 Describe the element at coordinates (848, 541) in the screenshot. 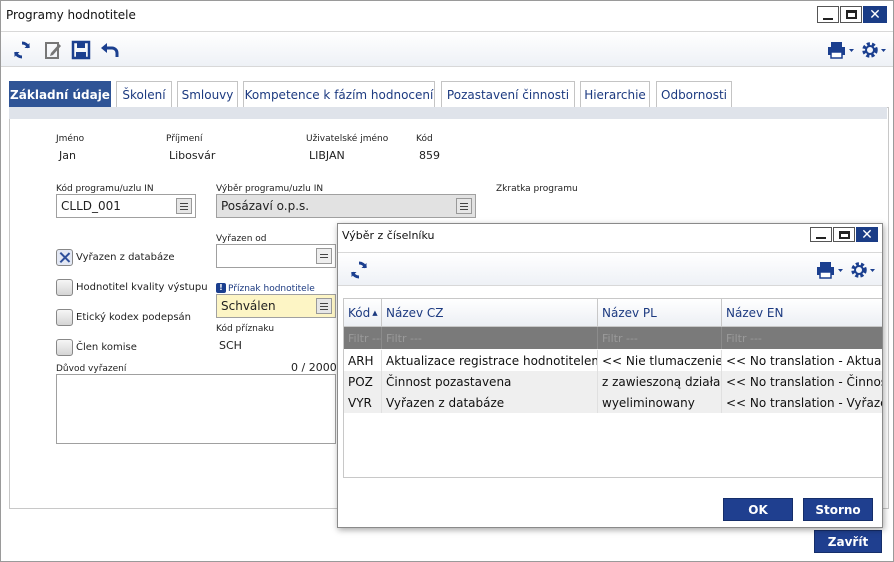

I see `zavrit-button: Zavřít` at that location.